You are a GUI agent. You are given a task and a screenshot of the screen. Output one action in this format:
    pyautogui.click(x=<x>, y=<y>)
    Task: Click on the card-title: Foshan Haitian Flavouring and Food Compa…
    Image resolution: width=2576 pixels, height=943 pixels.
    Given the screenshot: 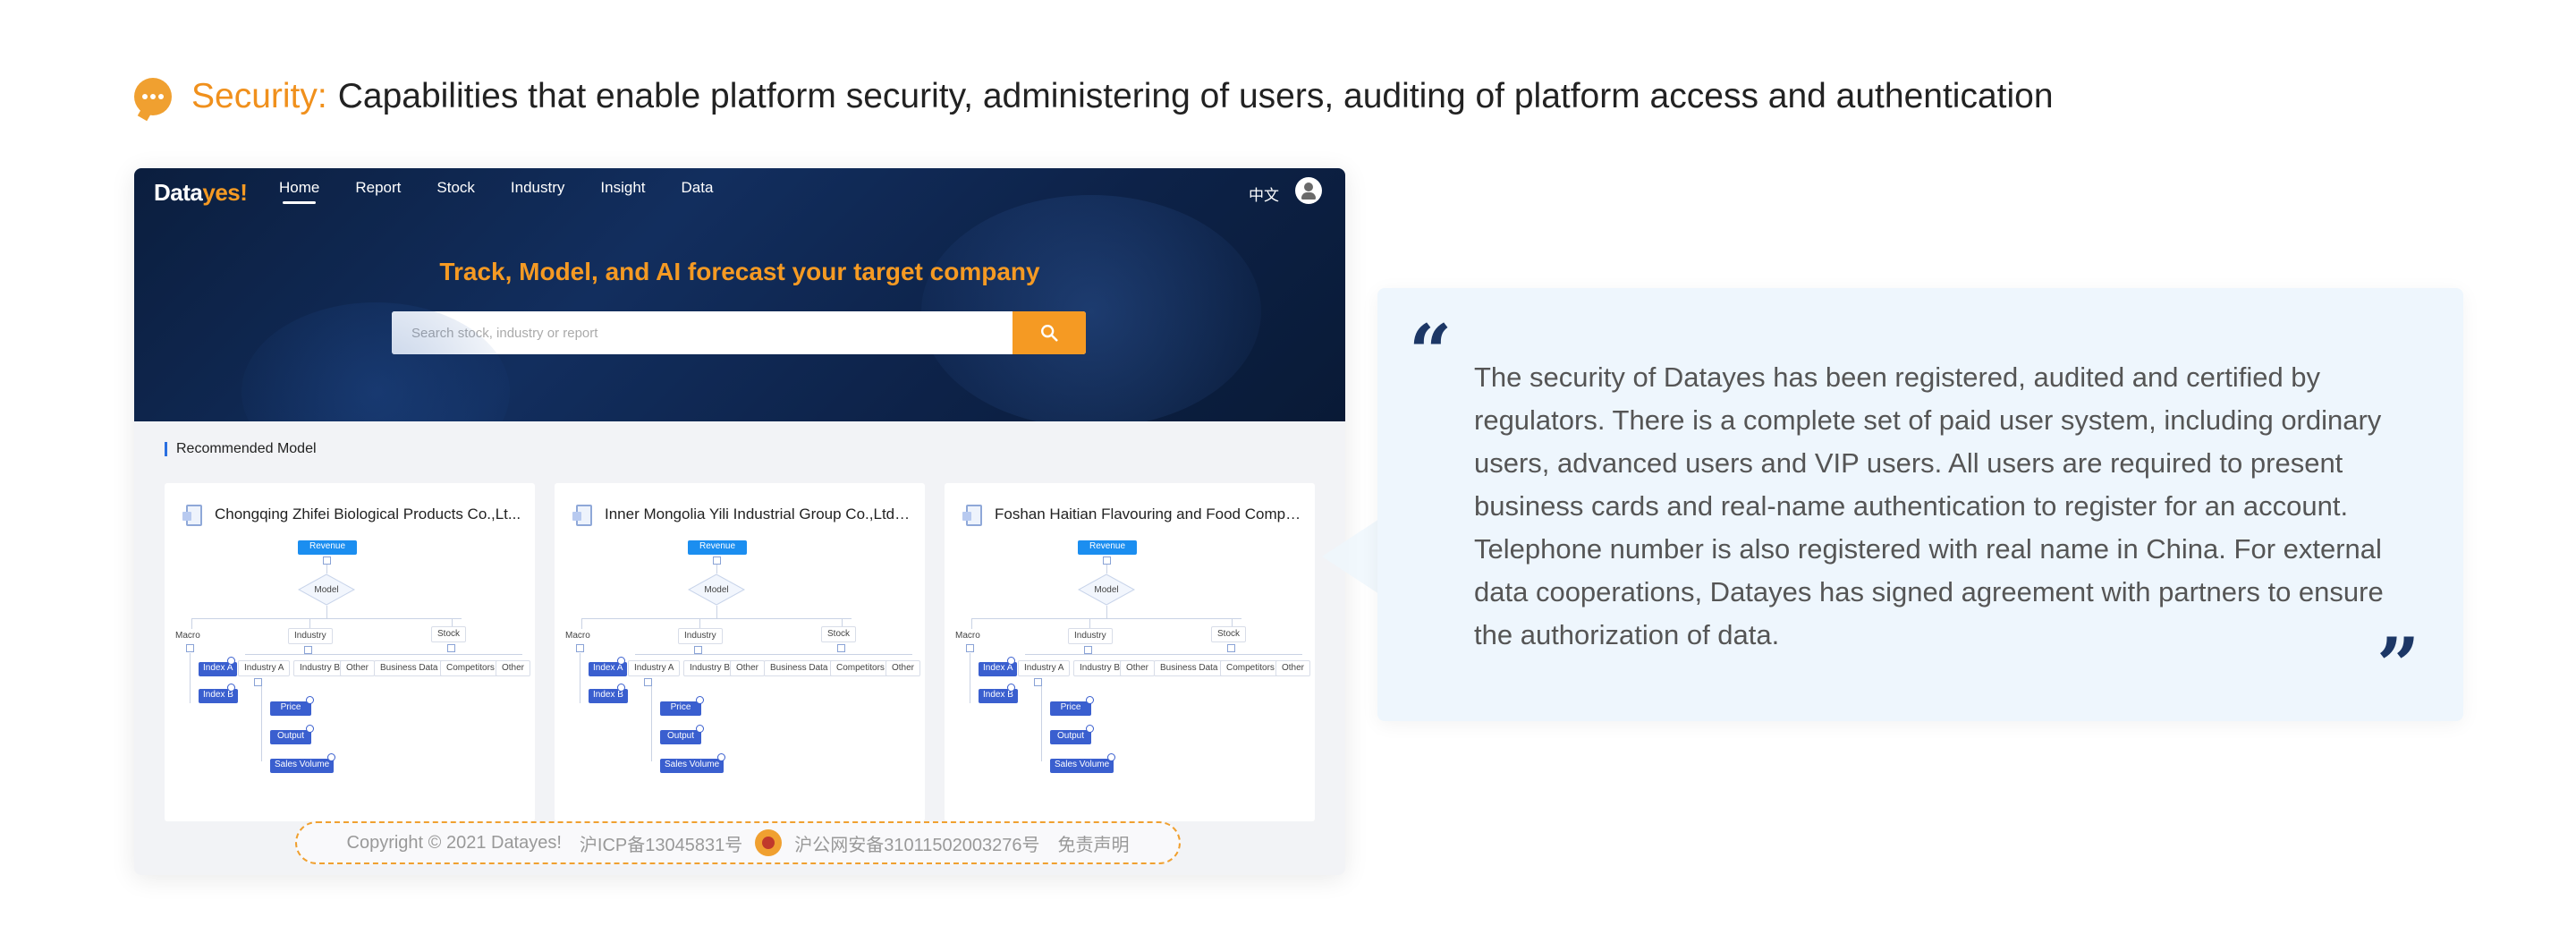 What is the action you would take?
    pyautogui.click(x=1148, y=513)
    